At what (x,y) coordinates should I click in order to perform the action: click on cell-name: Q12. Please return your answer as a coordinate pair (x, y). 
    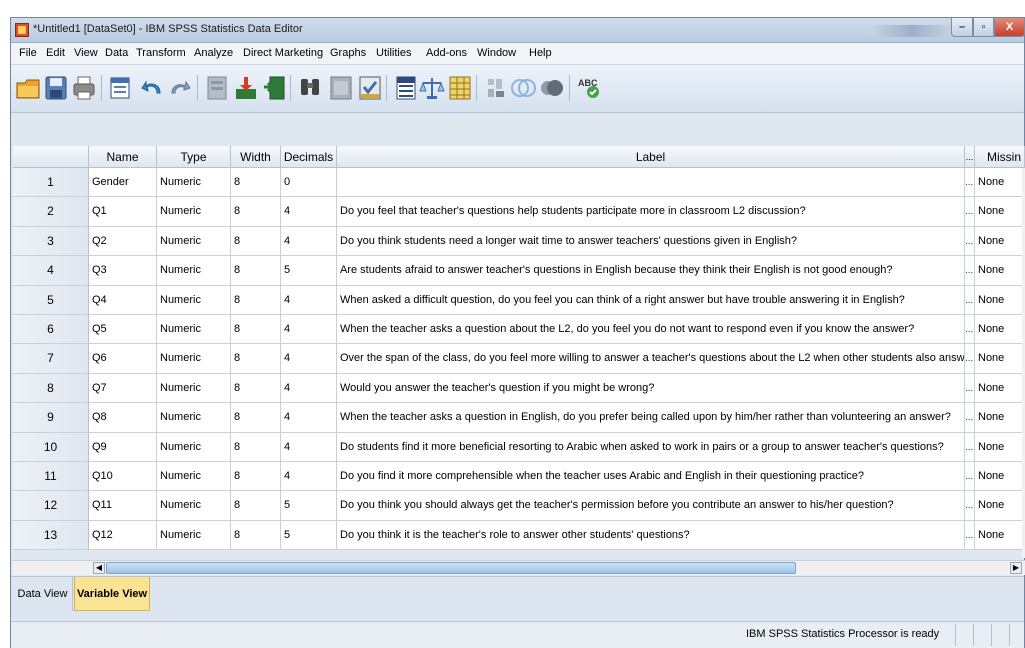
    Looking at the image, I should click on (123, 535).